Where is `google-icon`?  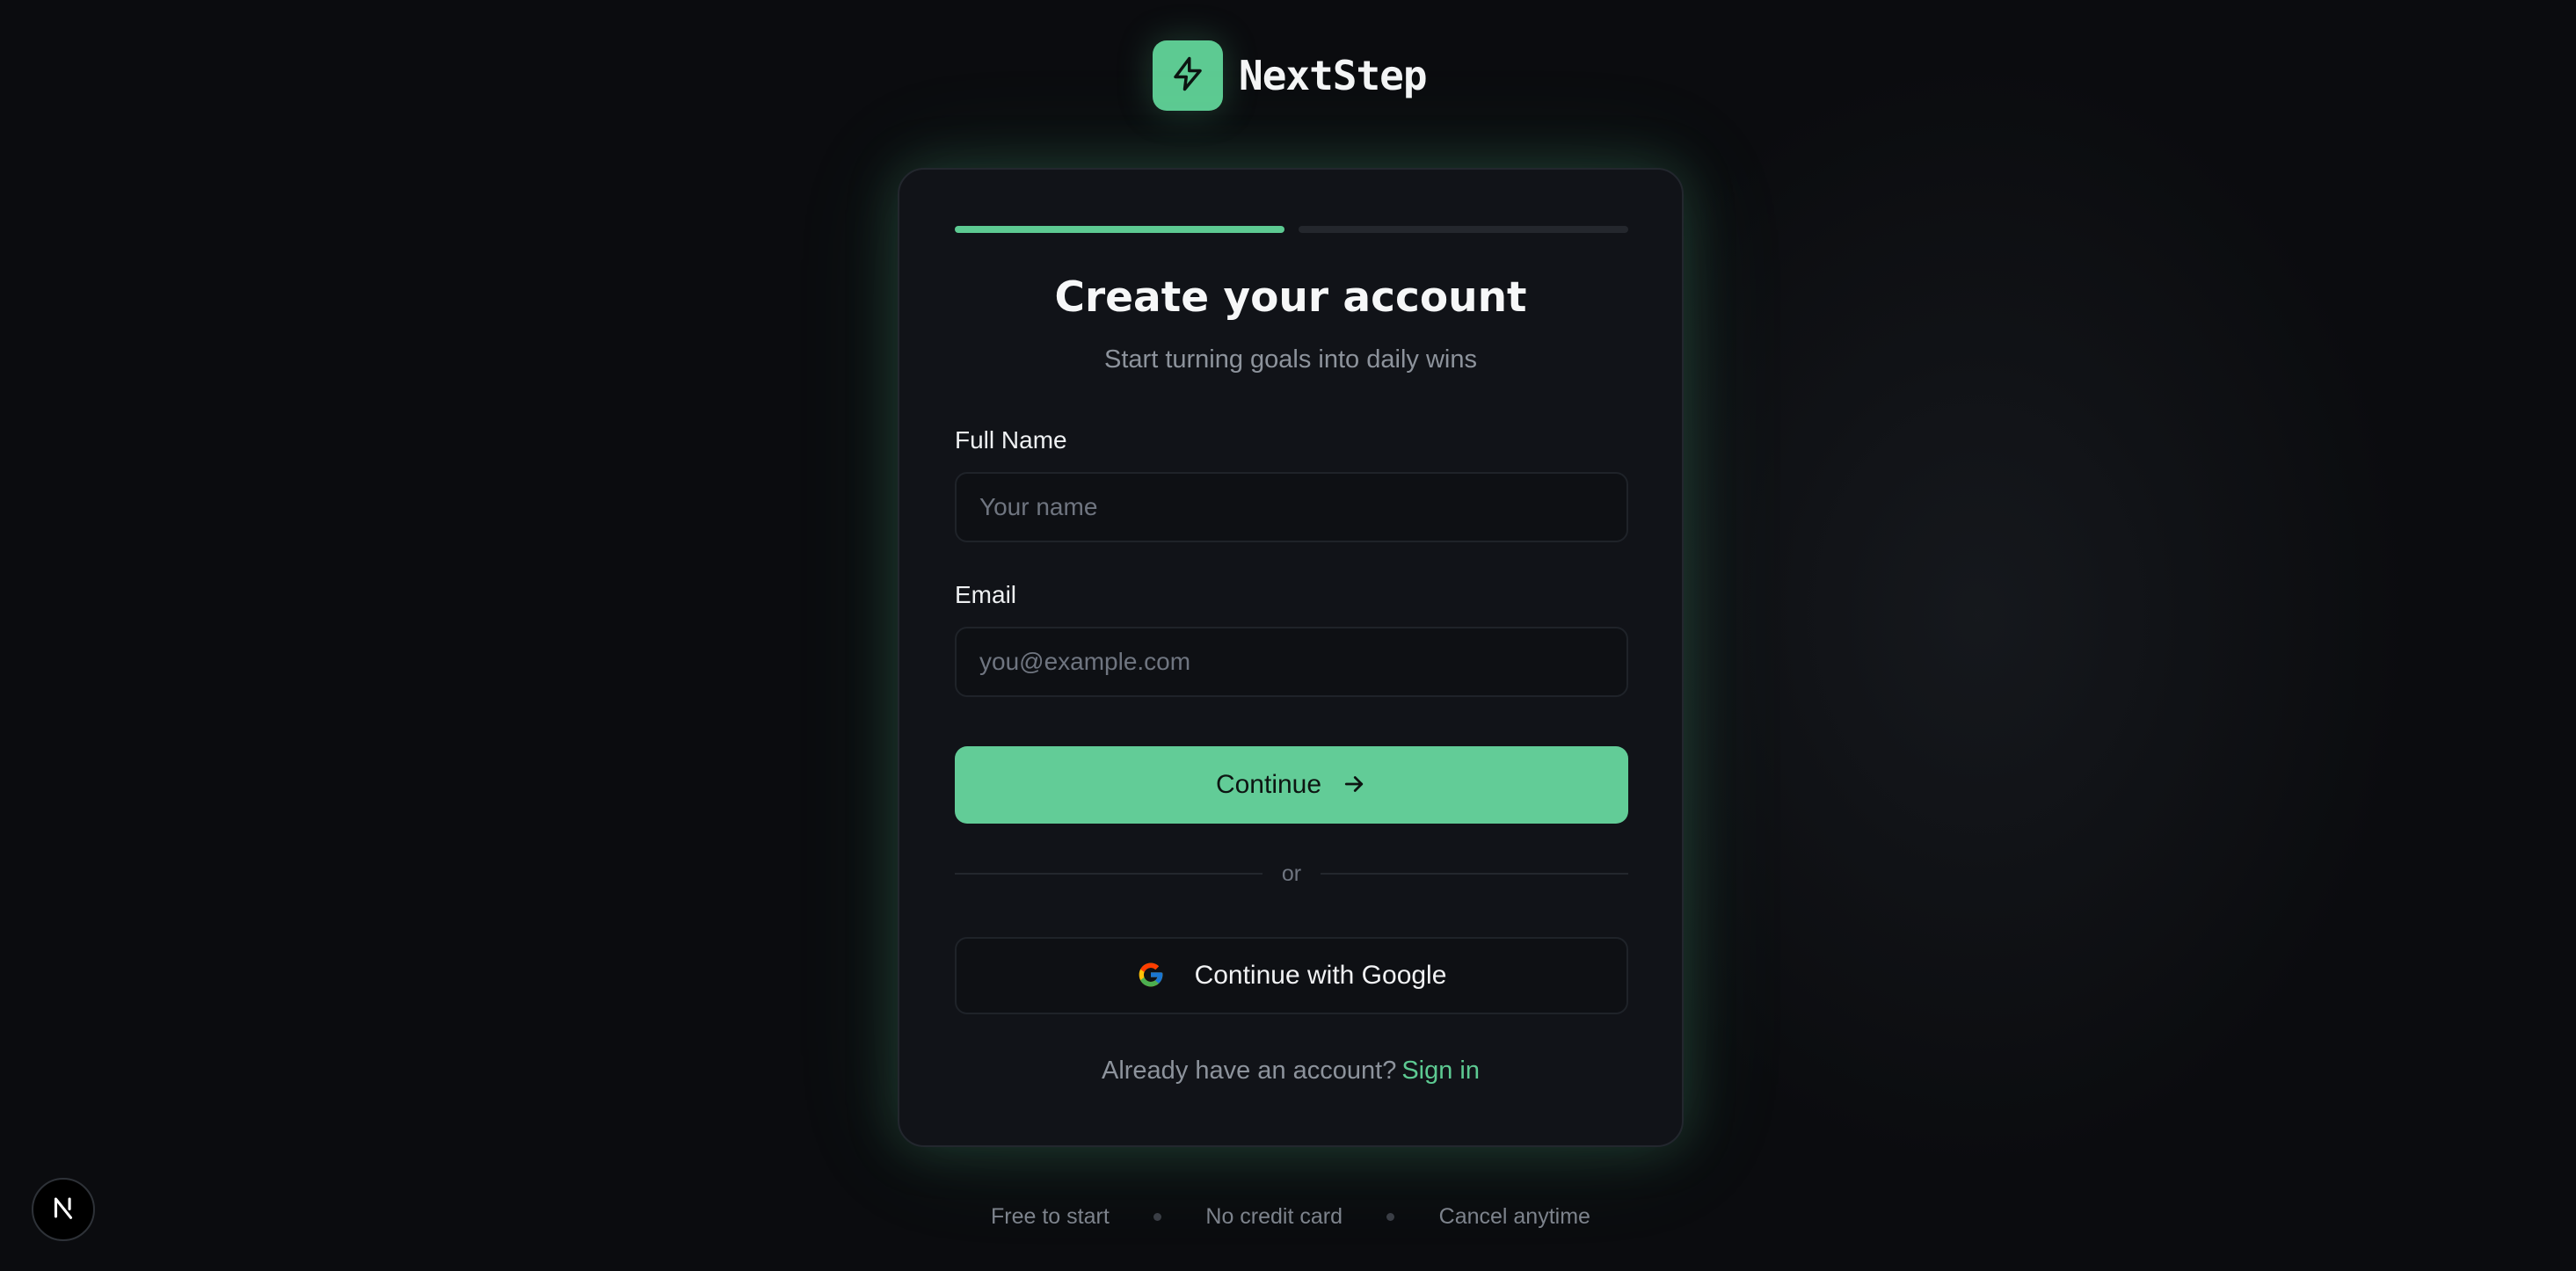 google-icon is located at coordinates (1151, 976).